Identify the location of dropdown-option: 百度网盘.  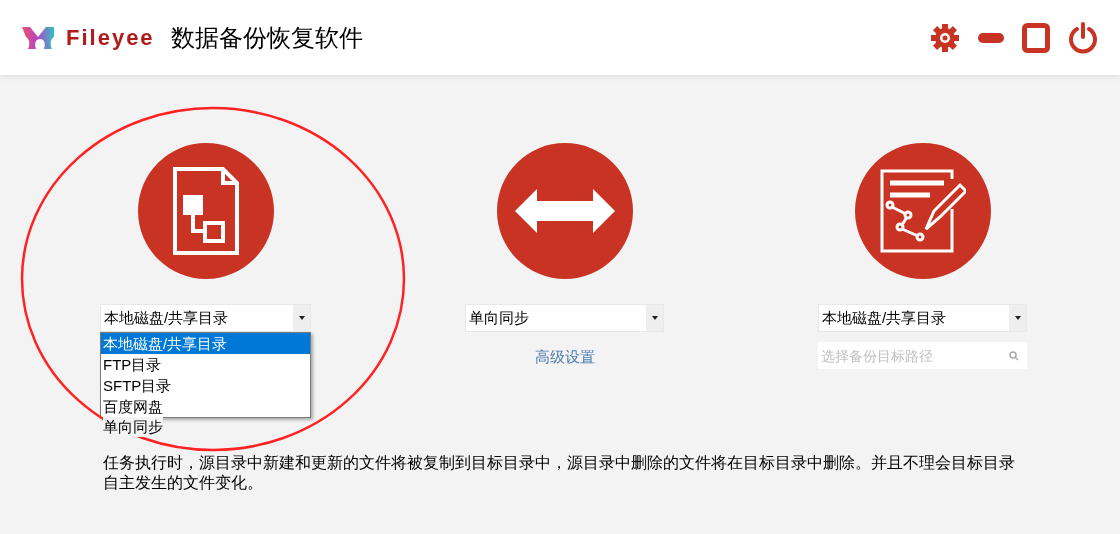
(205, 406).